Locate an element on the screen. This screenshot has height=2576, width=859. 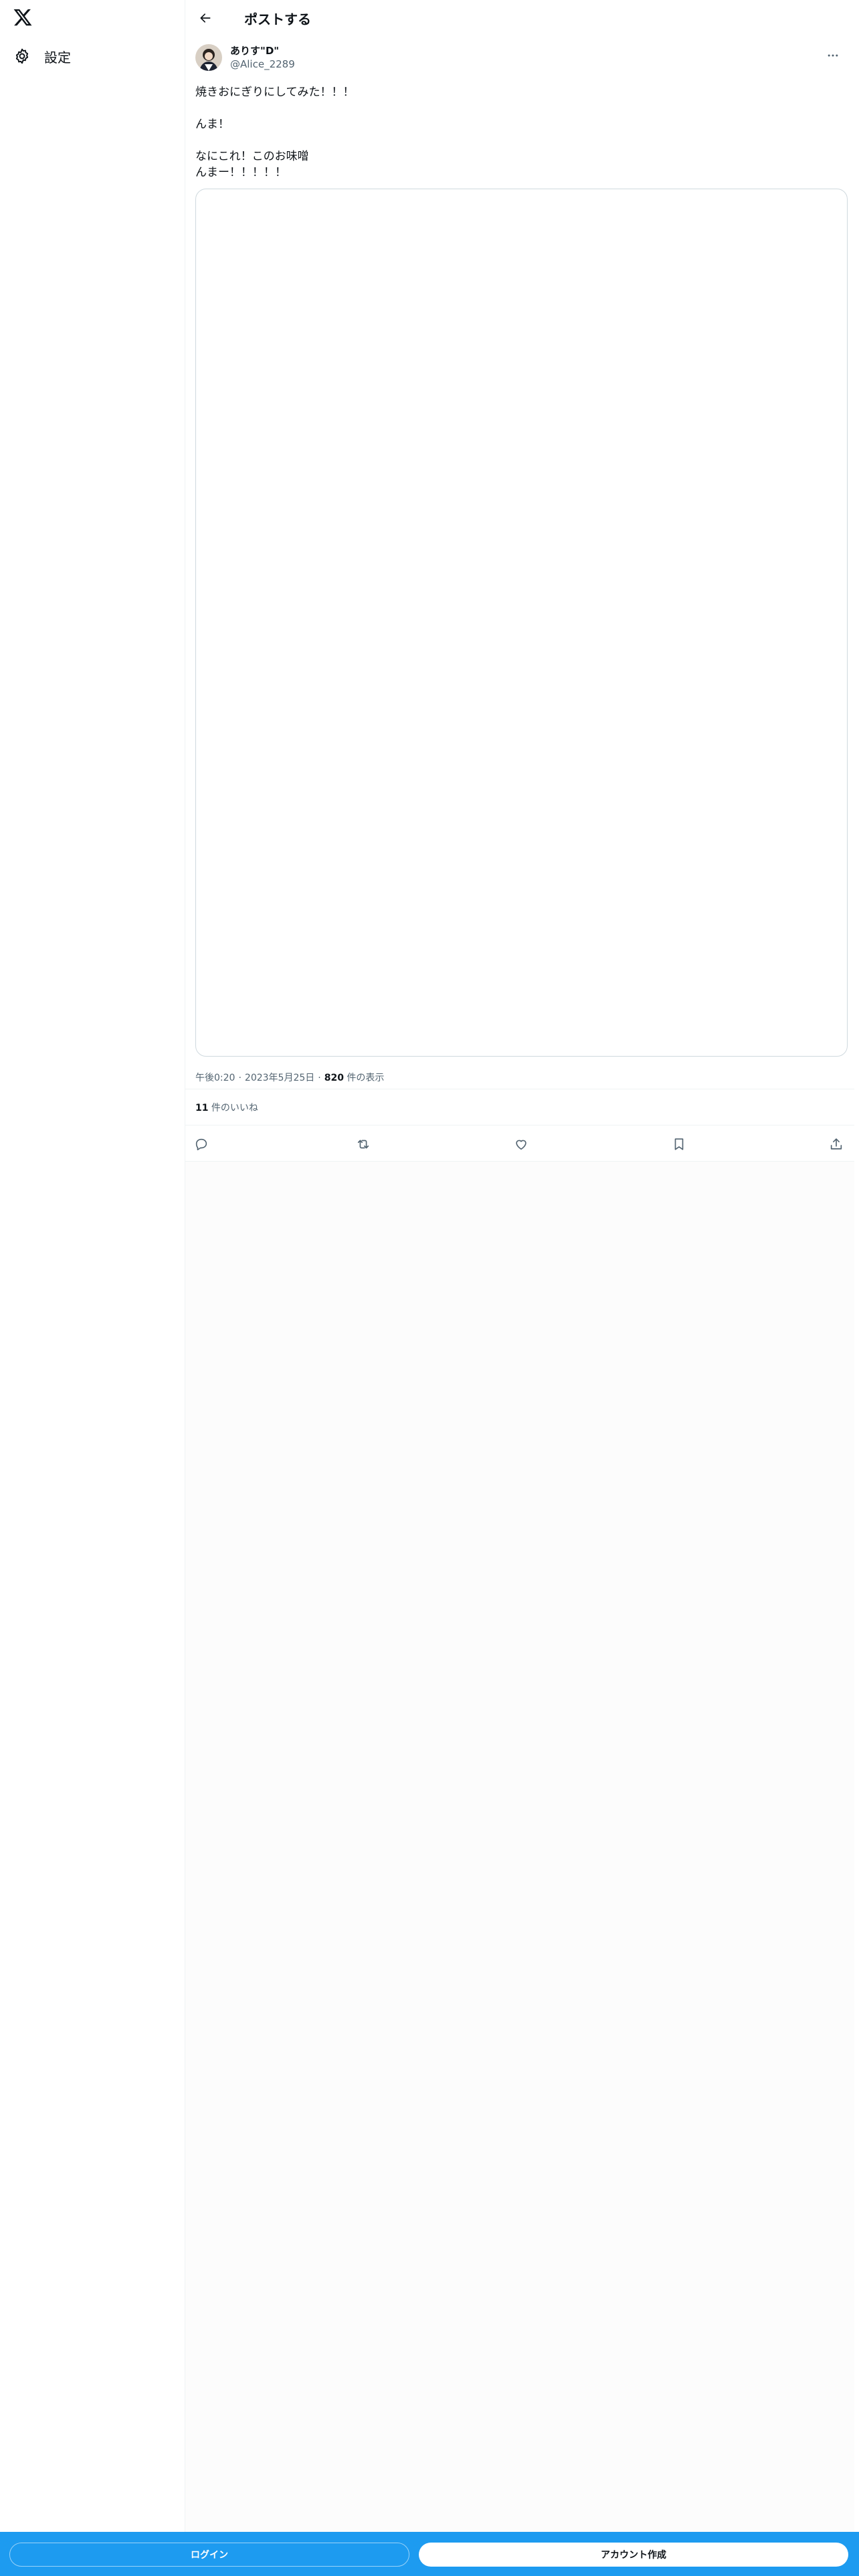
retweet-button is located at coordinates (363, 1144).